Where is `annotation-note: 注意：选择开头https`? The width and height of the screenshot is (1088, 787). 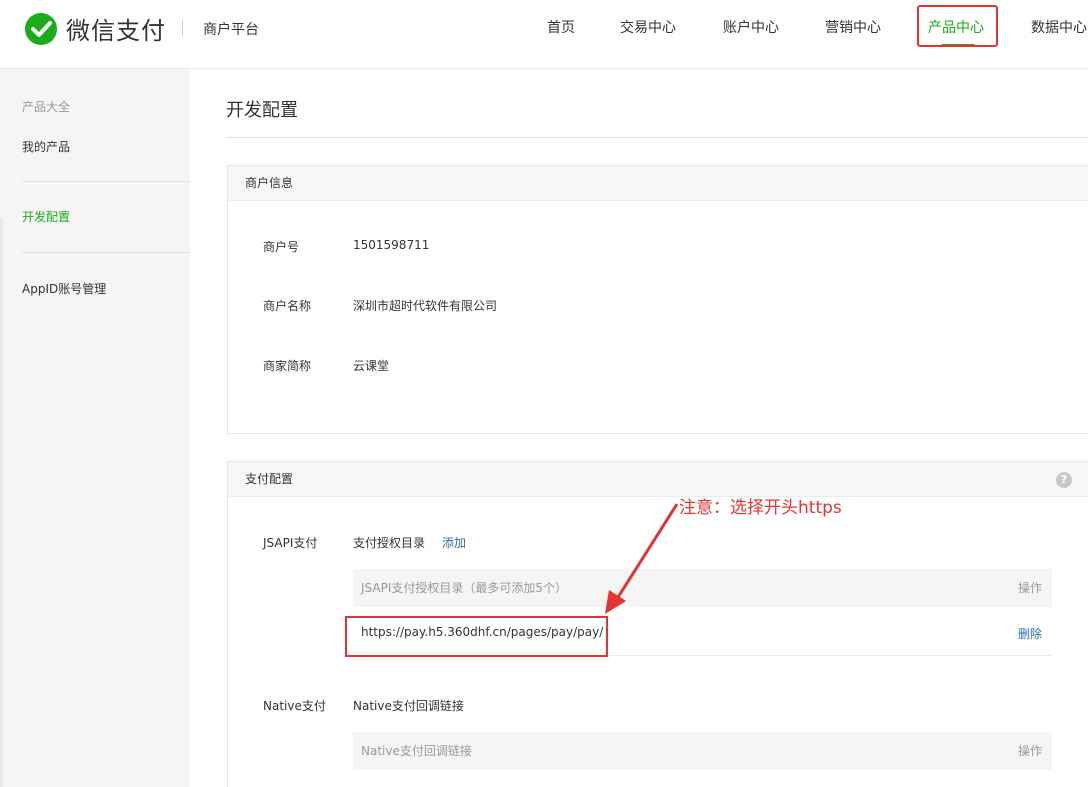
annotation-note: 注意：选择开头https is located at coordinates (760, 508).